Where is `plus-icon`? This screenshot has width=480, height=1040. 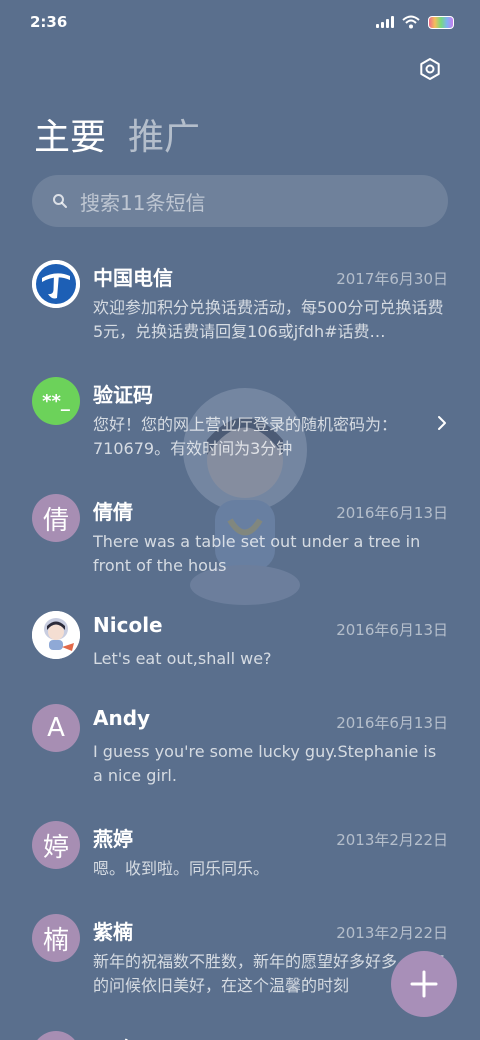
plus-icon is located at coordinates (424, 984).